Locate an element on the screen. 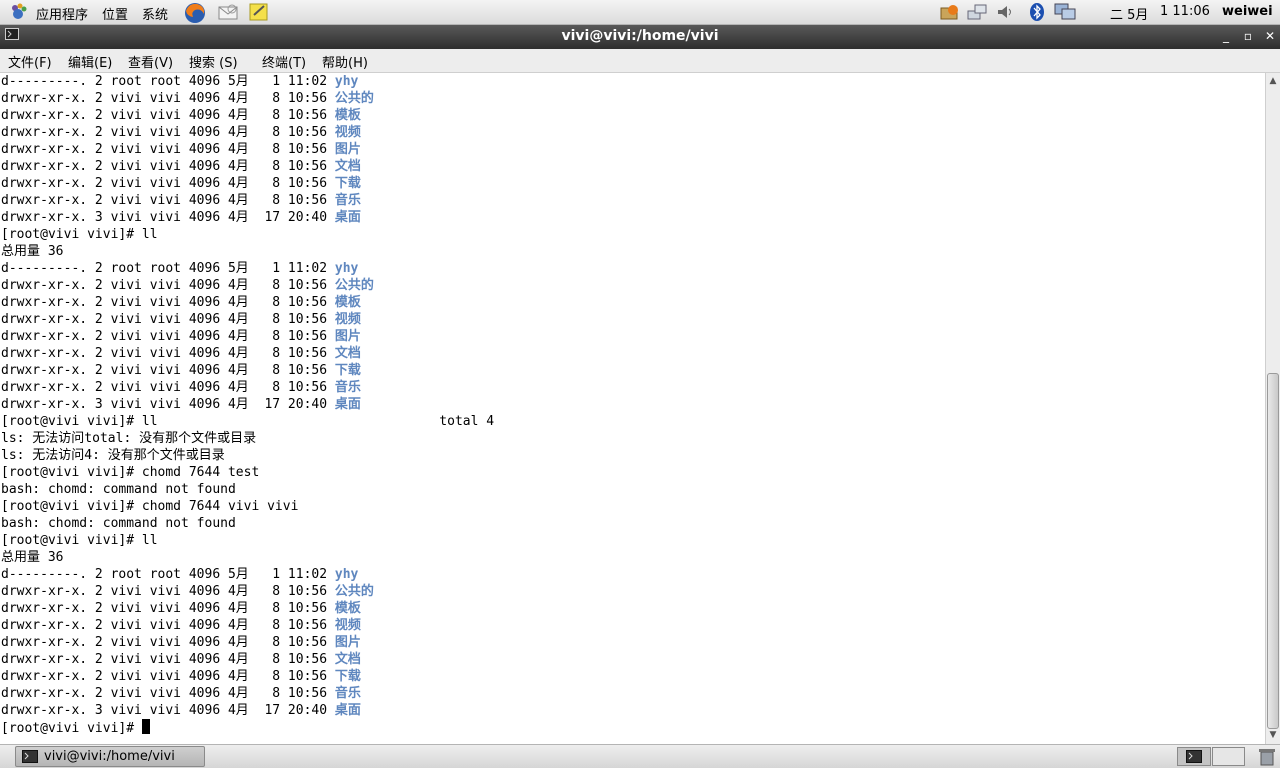 This screenshot has width=1280, height=770. volume-icon is located at coordinates (1006, 12).